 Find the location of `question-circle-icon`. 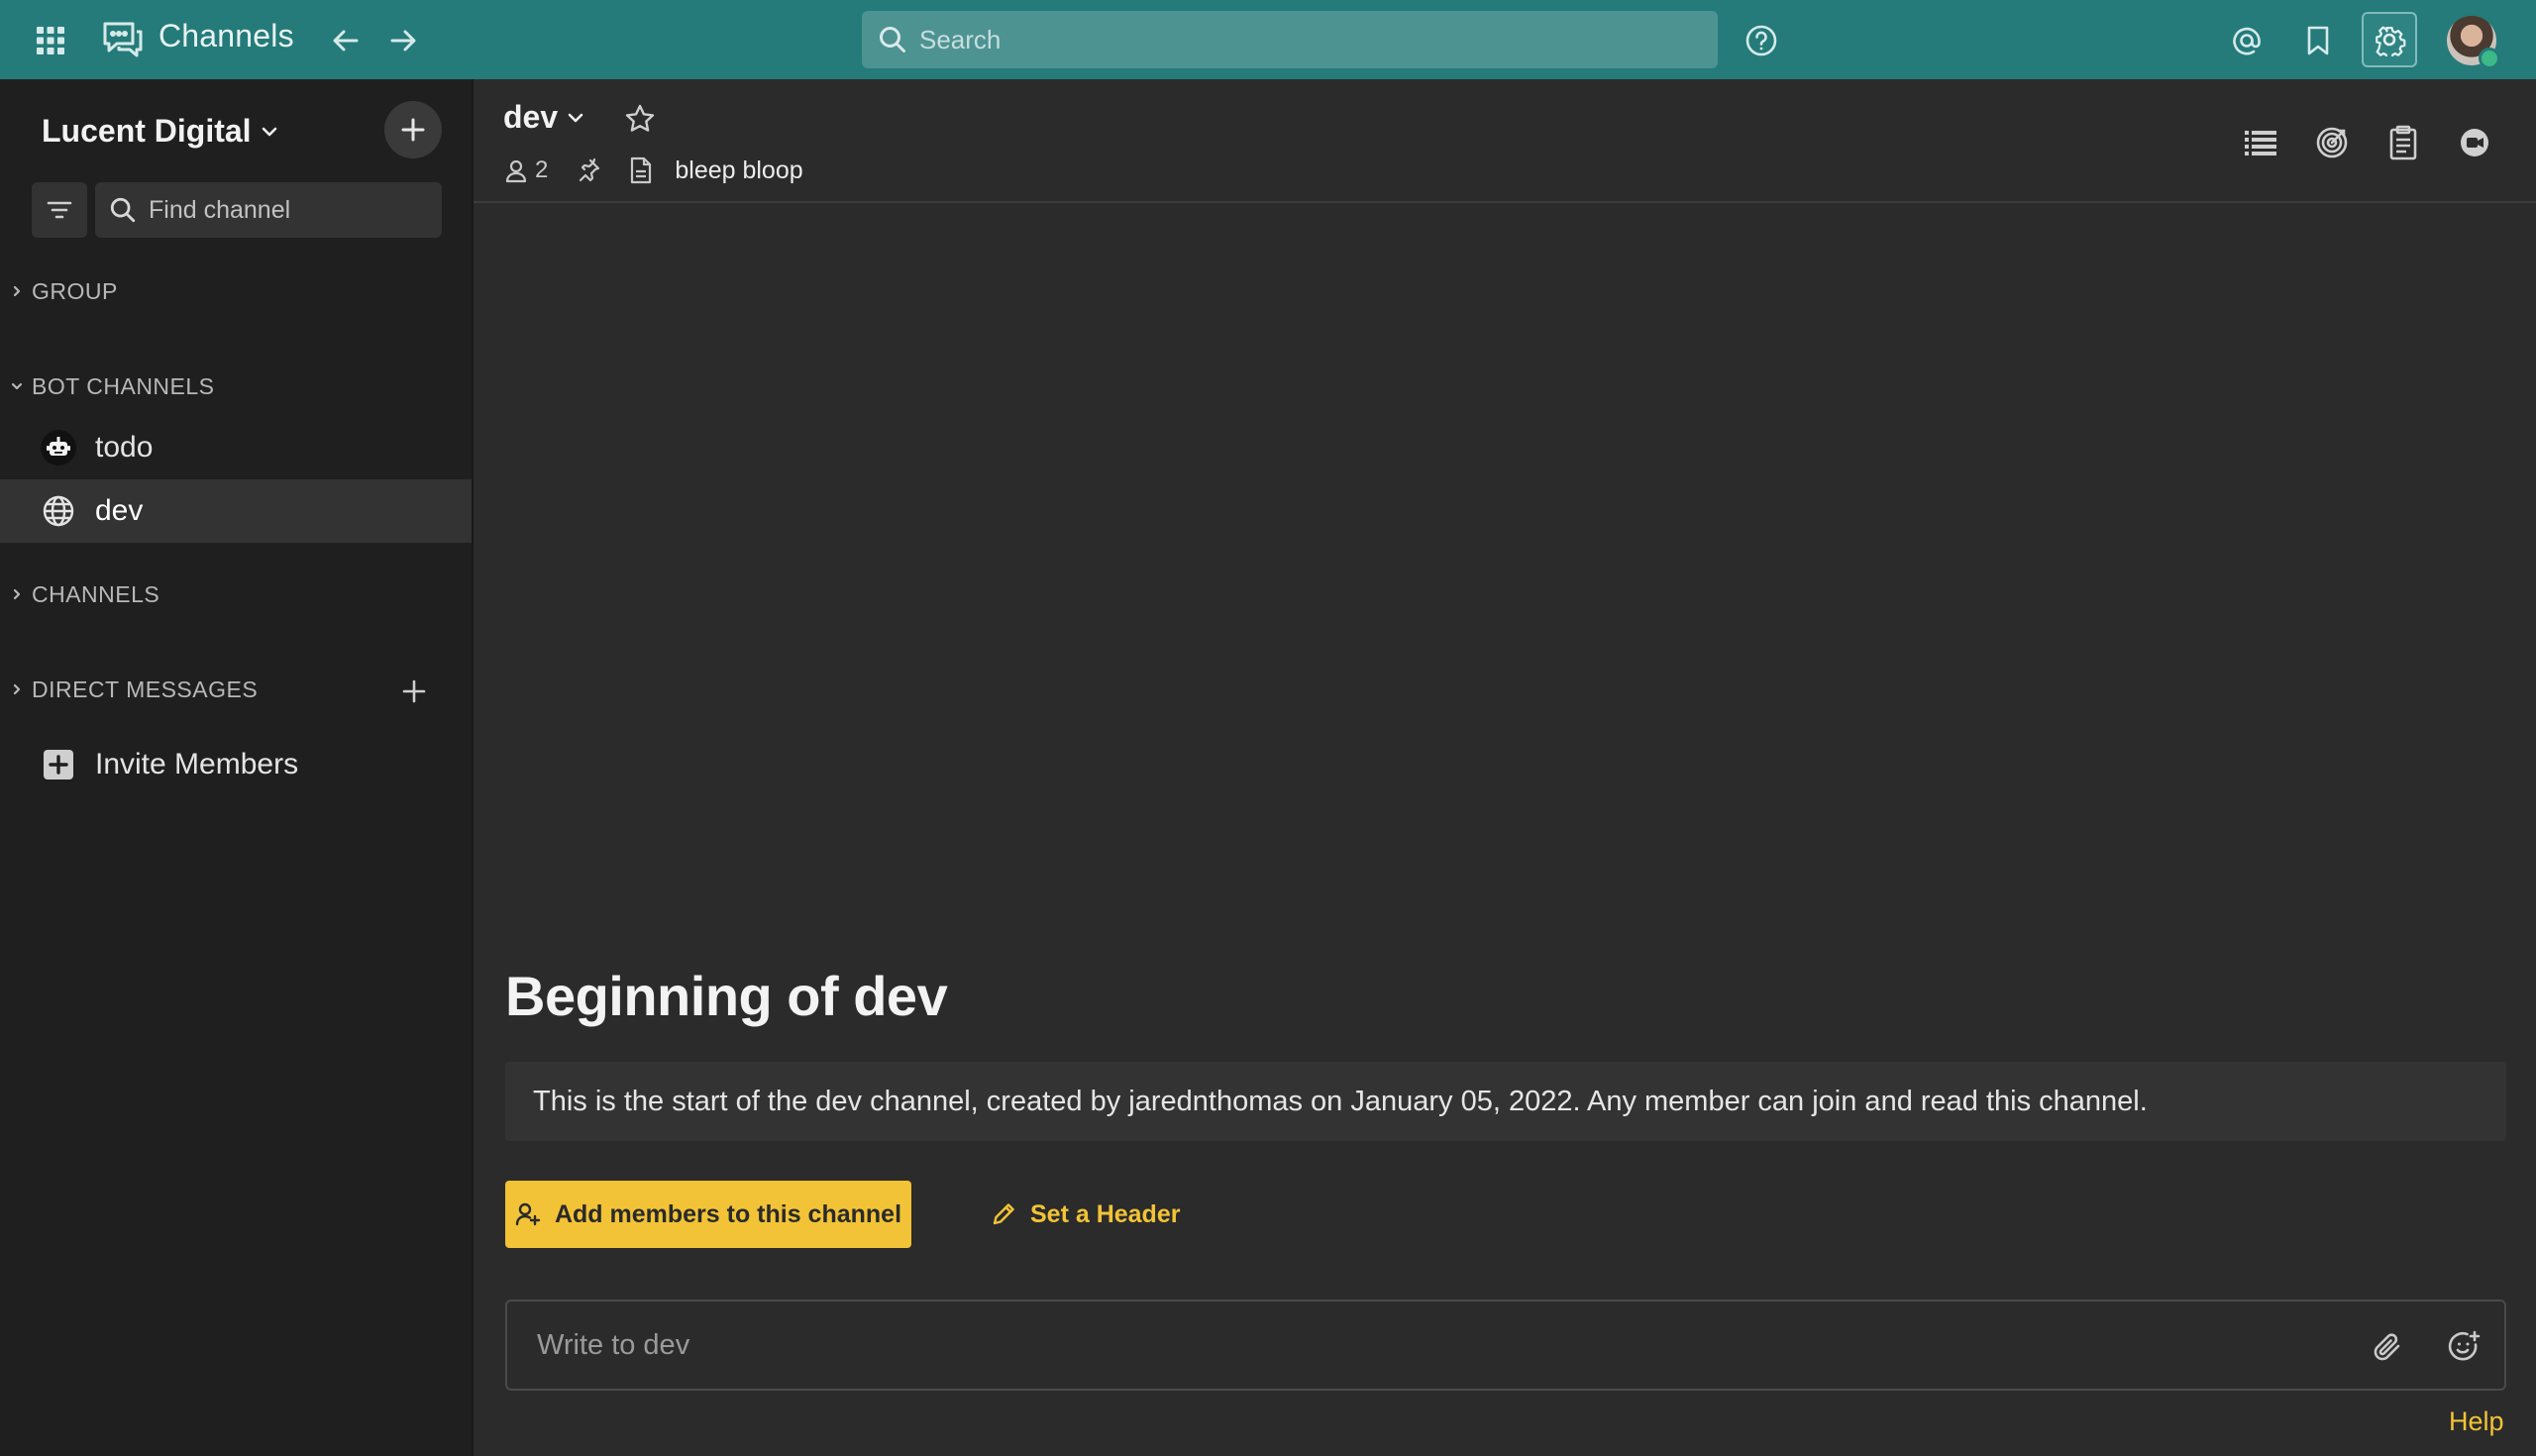

question-circle-icon is located at coordinates (1761, 40).